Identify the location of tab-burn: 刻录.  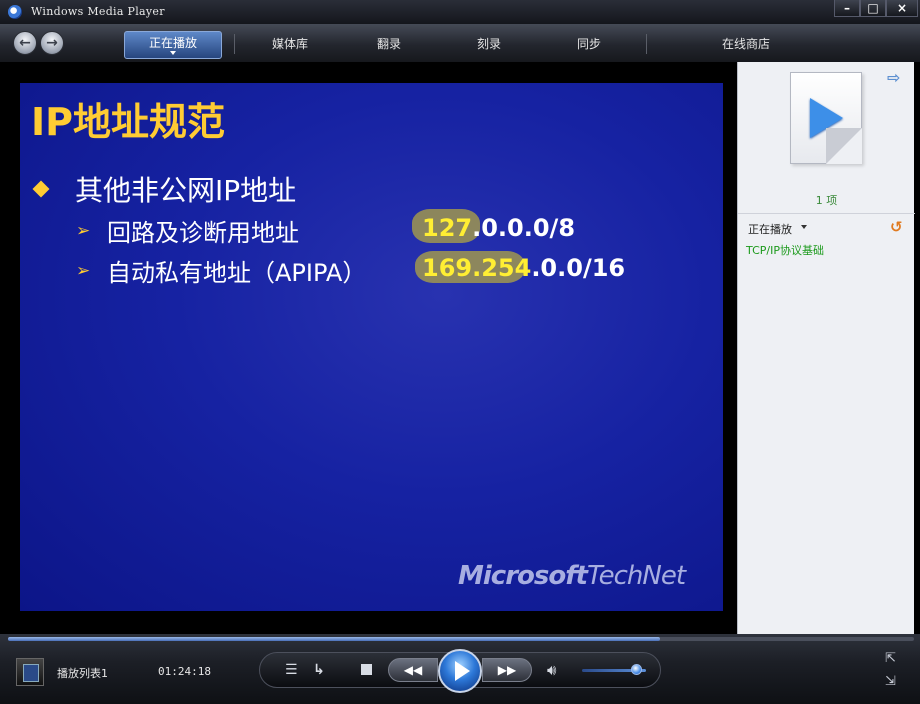
(489, 44).